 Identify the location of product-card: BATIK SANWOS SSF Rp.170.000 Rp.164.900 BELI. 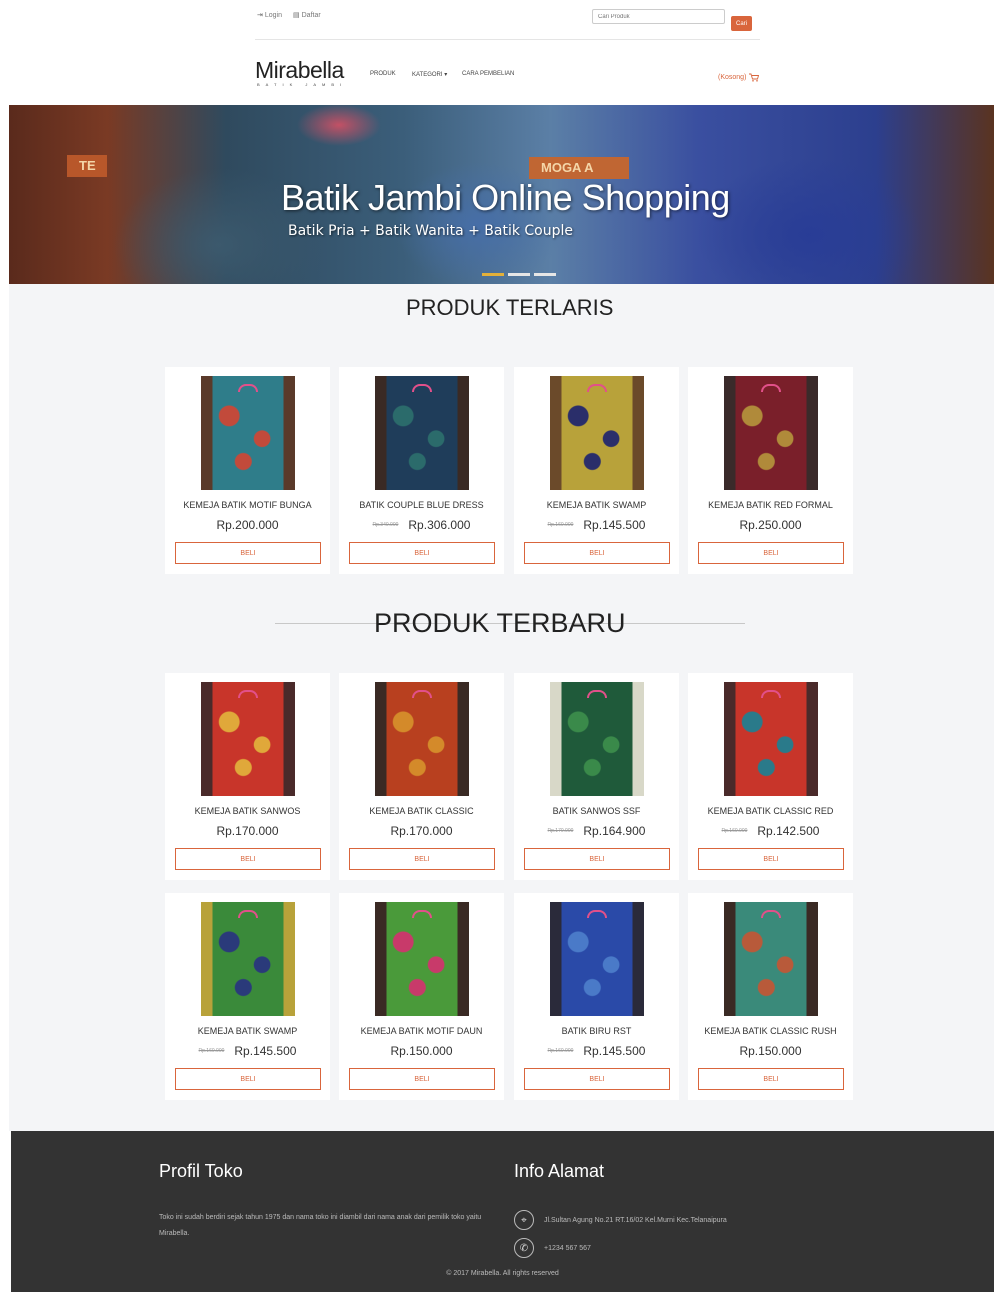
(596, 776).